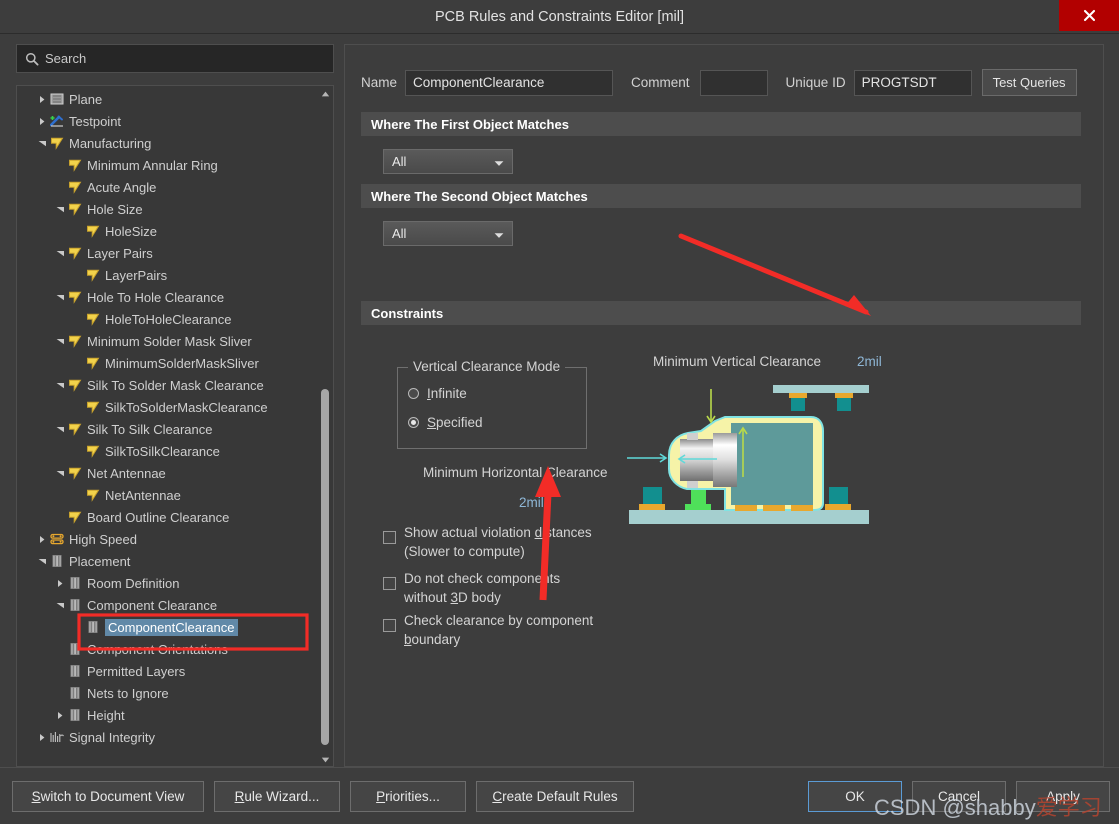  What do you see at coordinates (167, 473) in the screenshot?
I see `tree-item-net-antennae: Net Antennae` at bounding box center [167, 473].